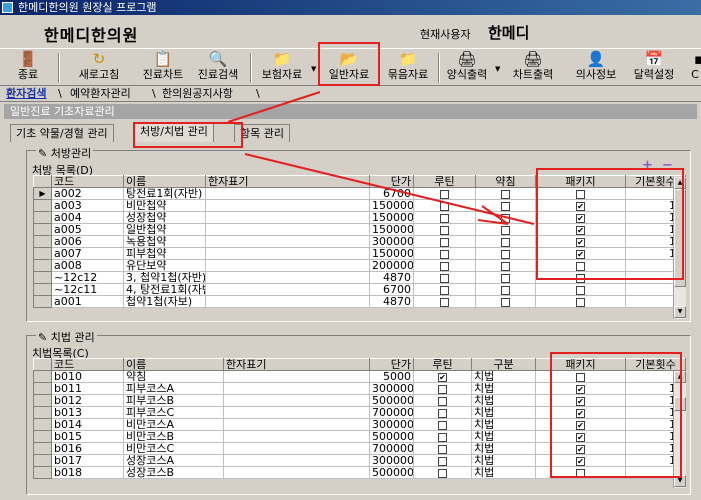 The image size is (701, 500). I want to click on cell-name: 첩약1첩(자보), so click(164, 301).